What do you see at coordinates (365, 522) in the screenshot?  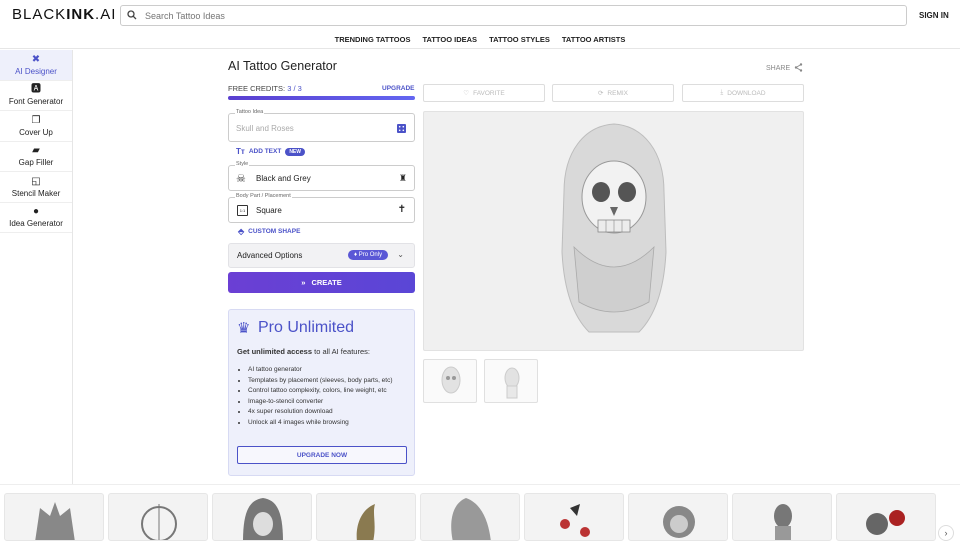 I see `dragon-illustration` at bounding box center [365, 522].